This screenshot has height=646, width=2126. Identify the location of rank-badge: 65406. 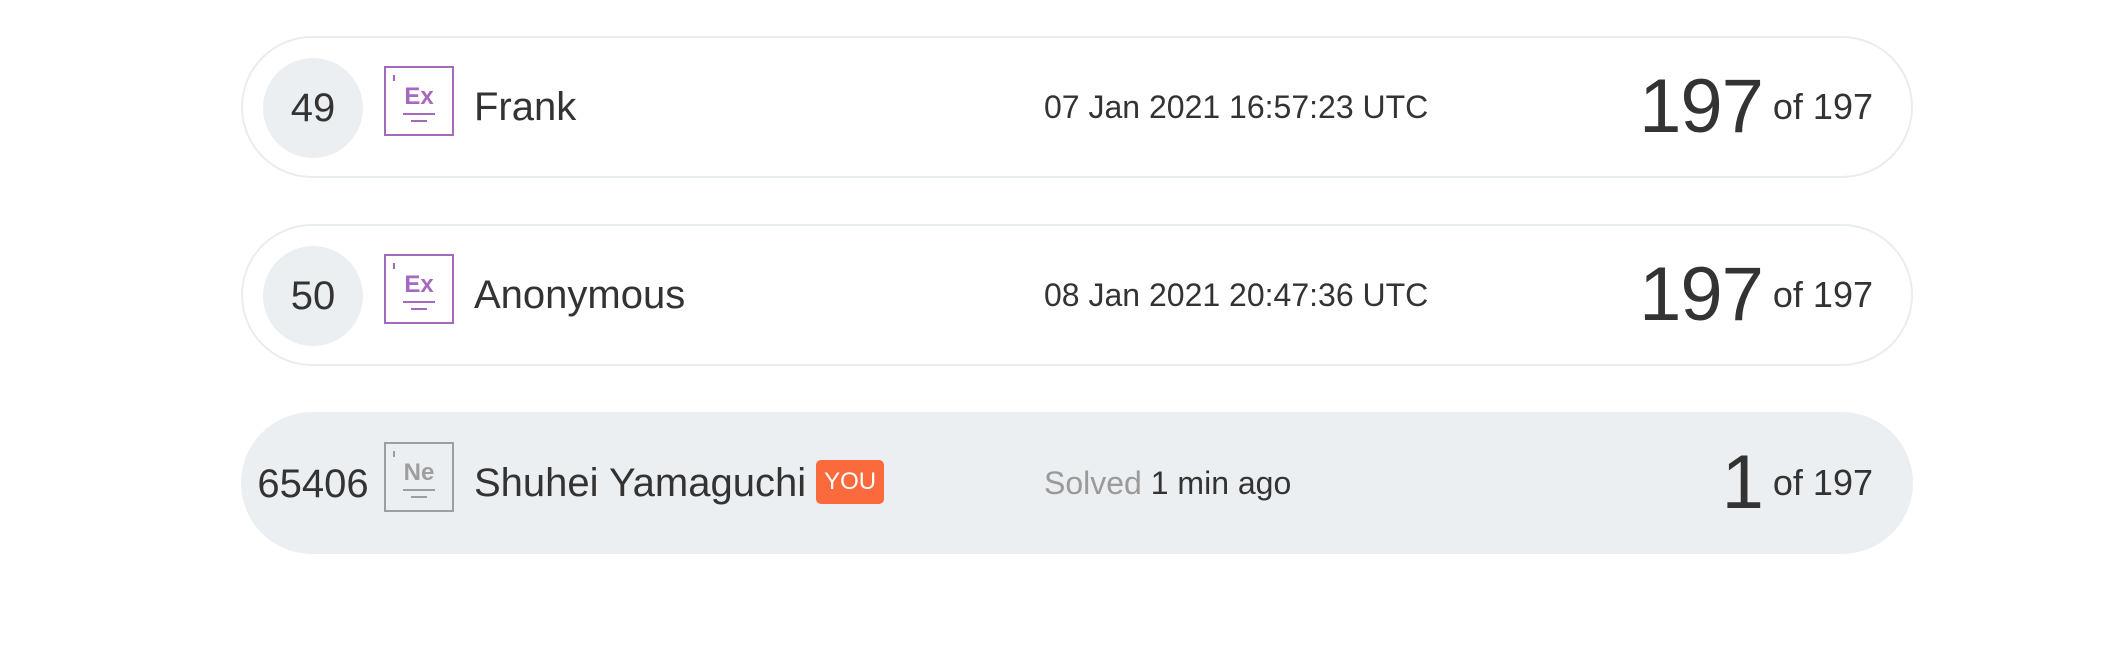
(313, 484).